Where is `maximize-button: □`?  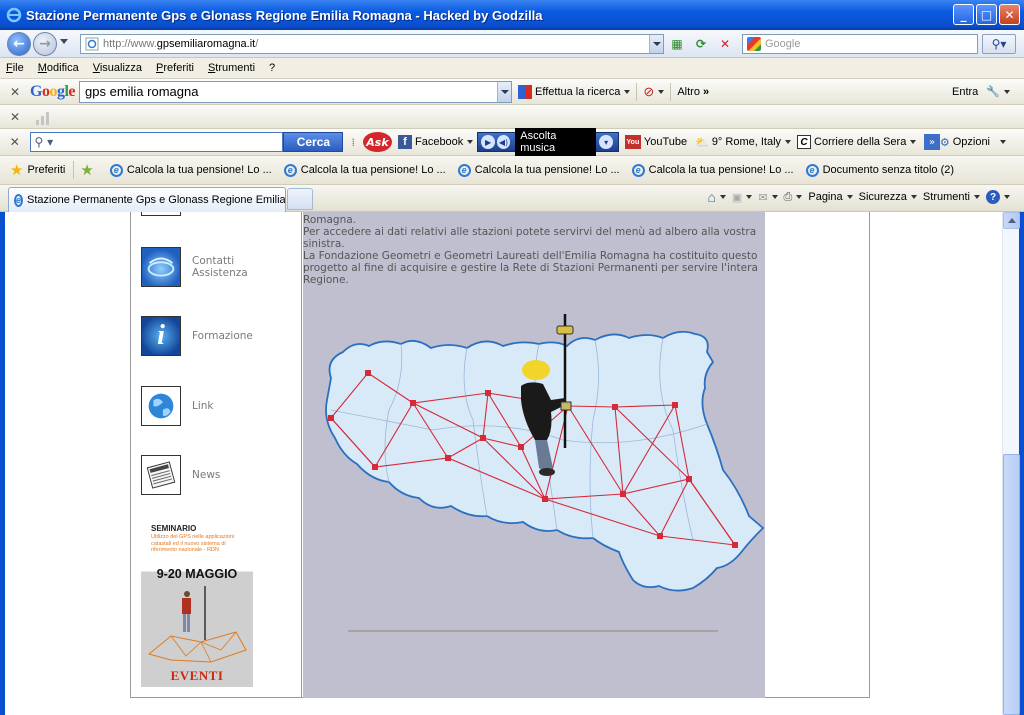 maximize-button: □ is located at coordinates (986, 14).